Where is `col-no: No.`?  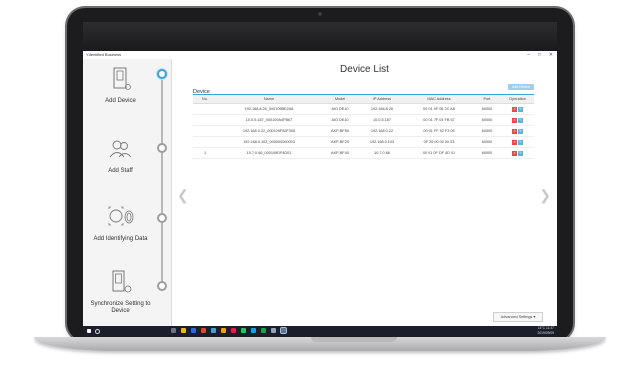 col-no: No. is located at coordinates (205, 99).